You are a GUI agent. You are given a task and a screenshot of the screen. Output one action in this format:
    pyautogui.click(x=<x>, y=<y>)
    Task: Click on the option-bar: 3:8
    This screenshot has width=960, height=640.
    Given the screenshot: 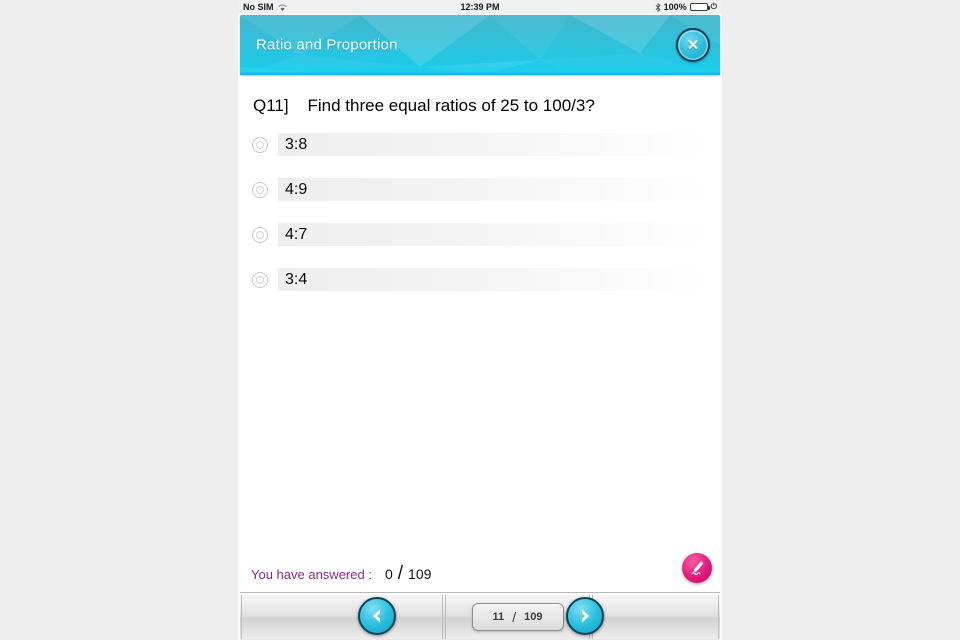 What is the action you would take?
    pyautogui.click(x=493, y=144)
    